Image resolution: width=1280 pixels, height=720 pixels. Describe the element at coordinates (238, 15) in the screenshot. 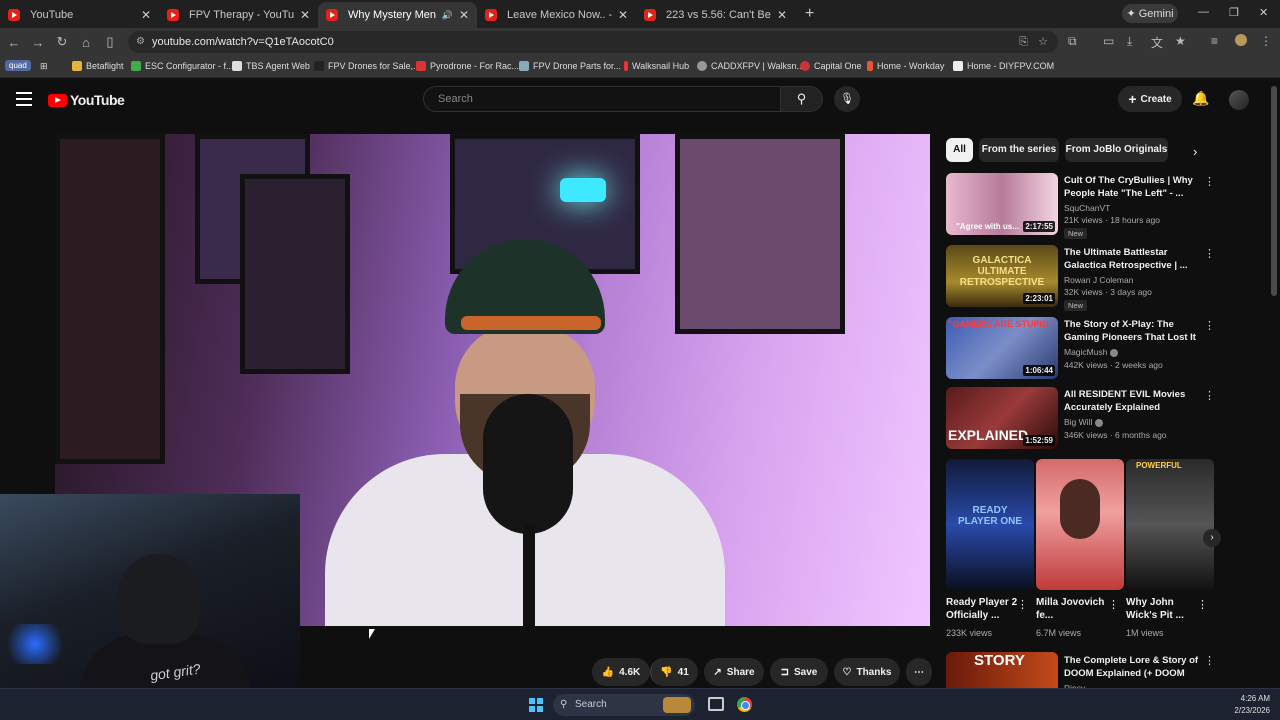

I see `browser-tab: FPV Therapy - YouTube✕` at that location.